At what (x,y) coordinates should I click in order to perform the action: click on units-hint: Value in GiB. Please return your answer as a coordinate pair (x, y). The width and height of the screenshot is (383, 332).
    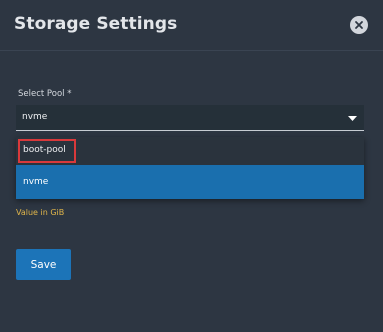
    Looking at the image, I should click on (40, 212).